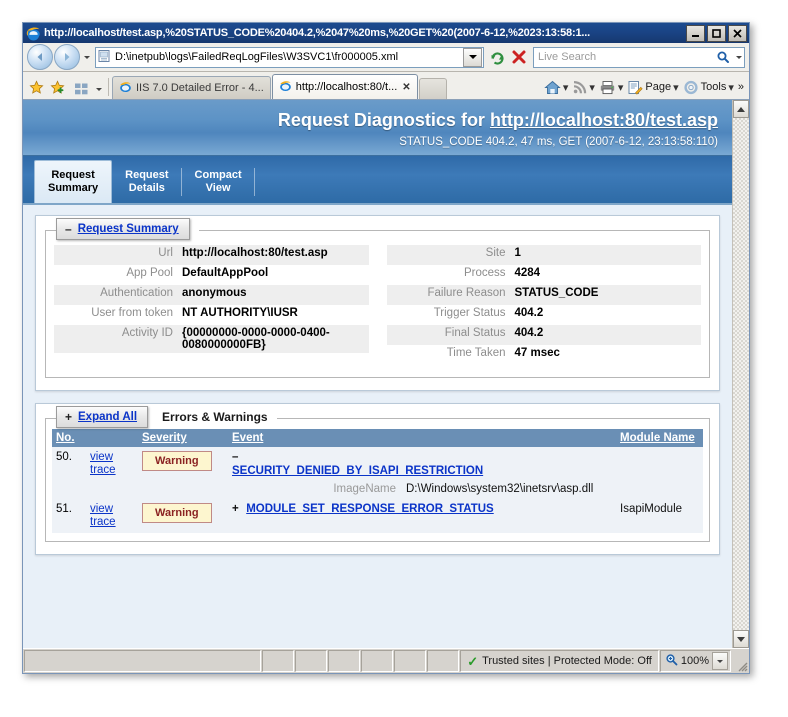  Describe the element at coordinates (256, 339) in the screenshot. I see `summary-value: {00000000-0000-0000-0400-0080000000FB}` at that location.